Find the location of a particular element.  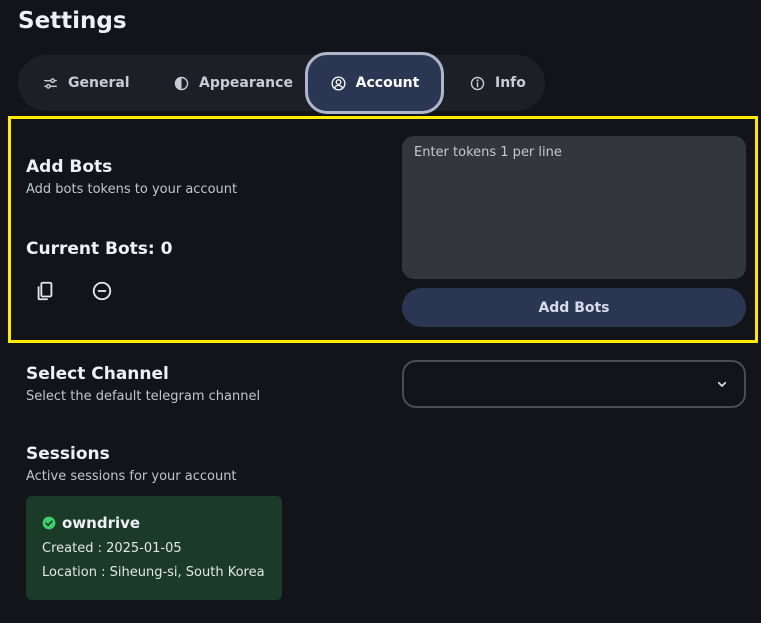

tab-account-label: Account is located at coordinates (387, 83).